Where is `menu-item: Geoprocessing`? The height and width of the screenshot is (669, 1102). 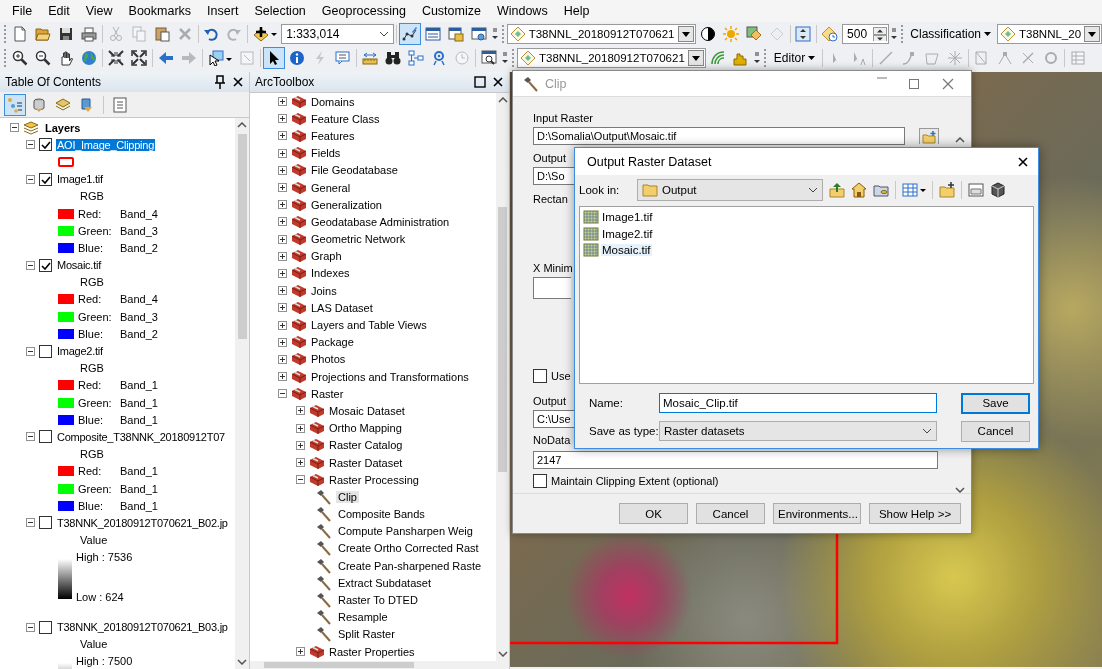 menu-item: Geoprocessing is located at coordinates (363, 11).